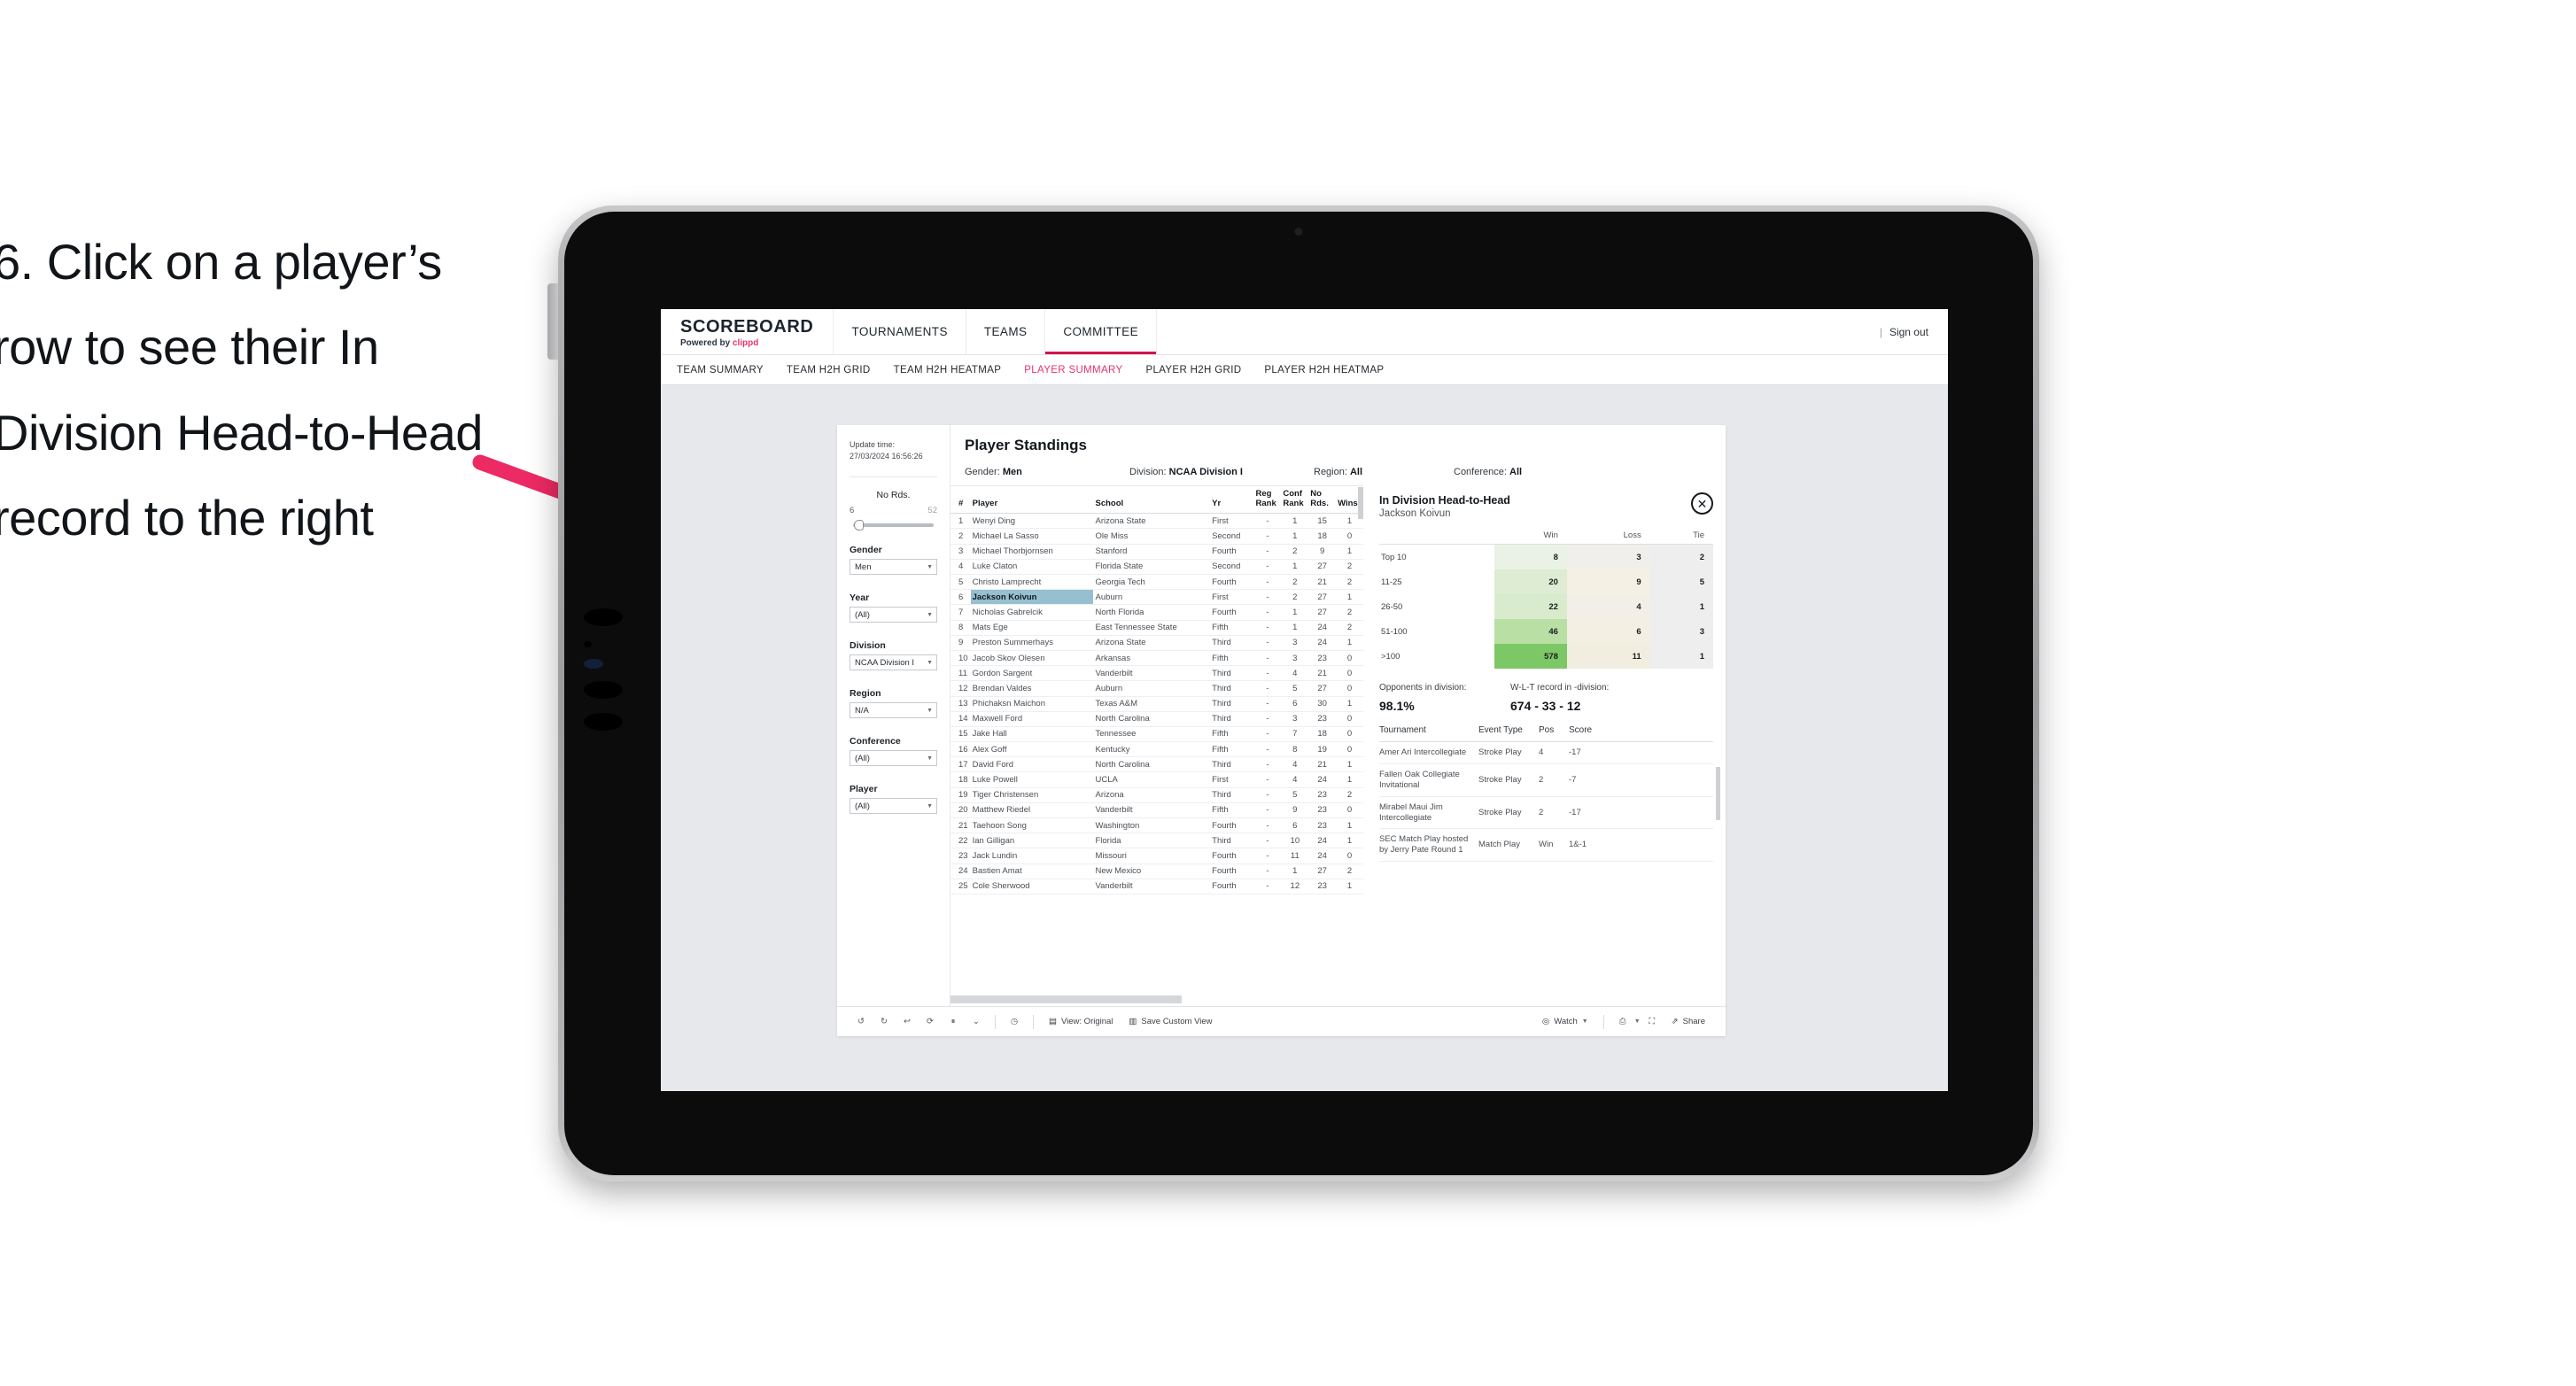  I want to click on col-yr: Yr, so click(1232, 500).